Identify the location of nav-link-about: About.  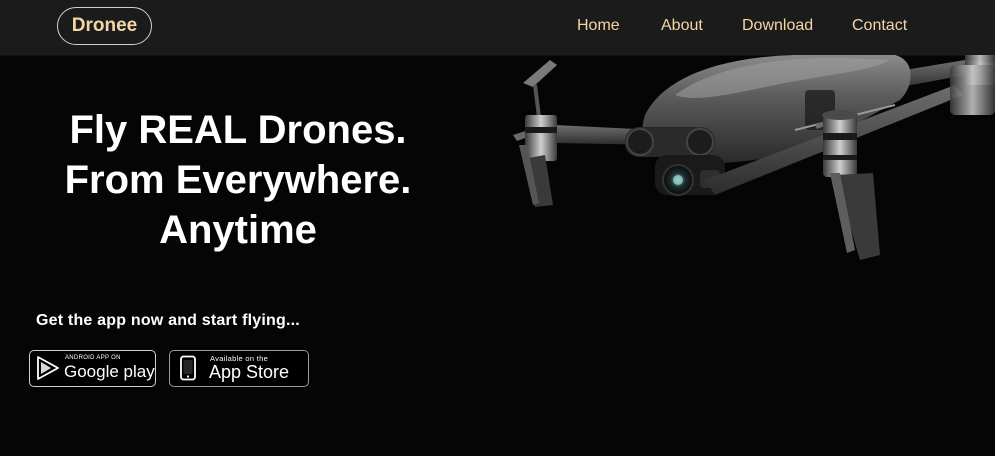
(682, 26).